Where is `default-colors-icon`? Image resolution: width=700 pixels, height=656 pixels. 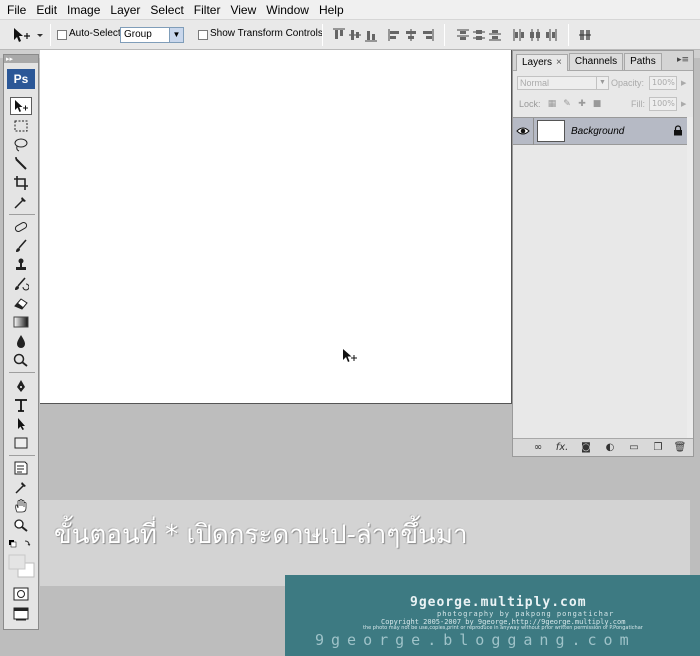 default-colors-icon is located at coordinates (21, 544).